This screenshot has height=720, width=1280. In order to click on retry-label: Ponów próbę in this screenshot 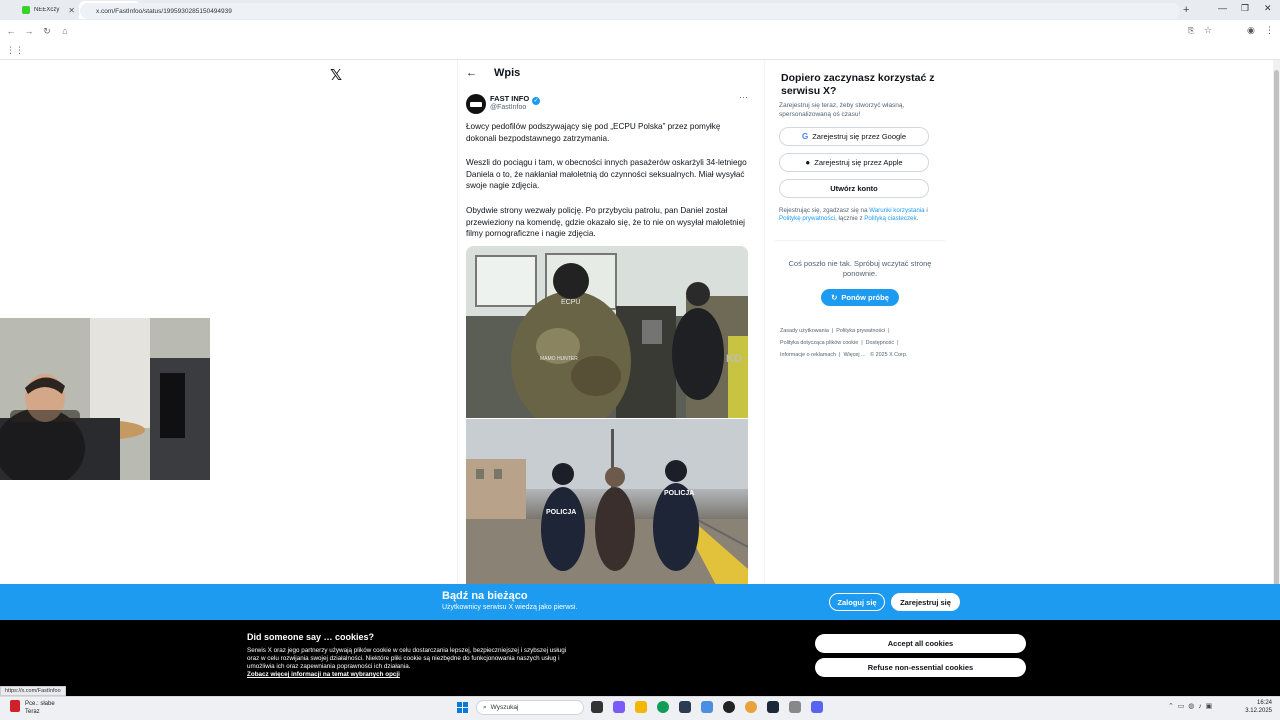, I will do `click(865, 297)`.